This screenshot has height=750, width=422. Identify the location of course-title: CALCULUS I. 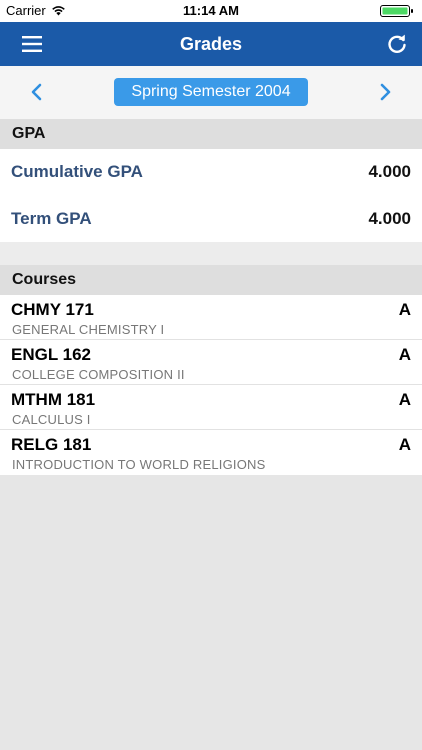
(51, 419).